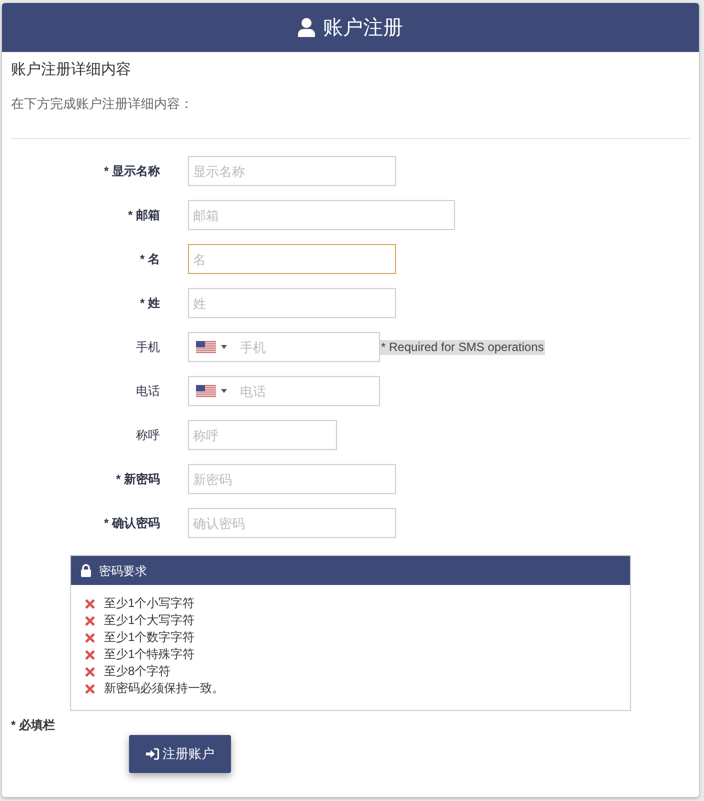  Describe the element at coordinates (149, 637) in the screenshot. I see `requirement-text: 至少1个数字字符` at that location.